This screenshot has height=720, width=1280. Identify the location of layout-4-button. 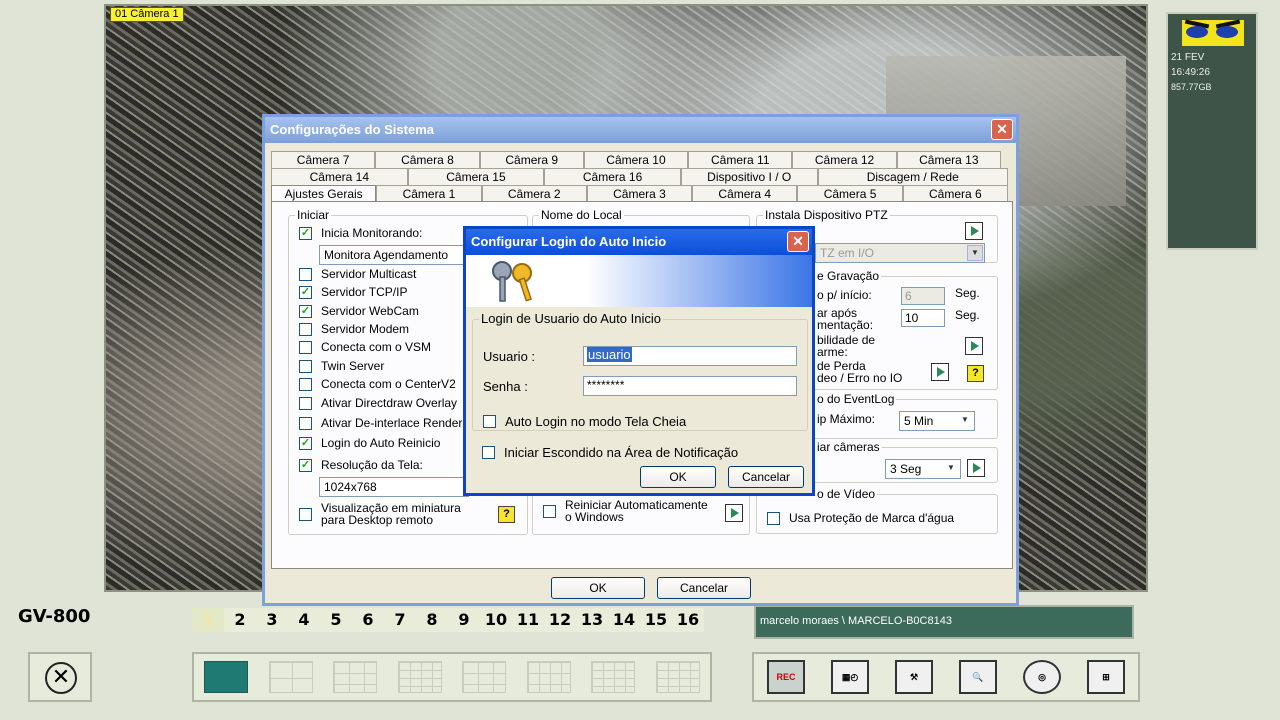
(291, 677).